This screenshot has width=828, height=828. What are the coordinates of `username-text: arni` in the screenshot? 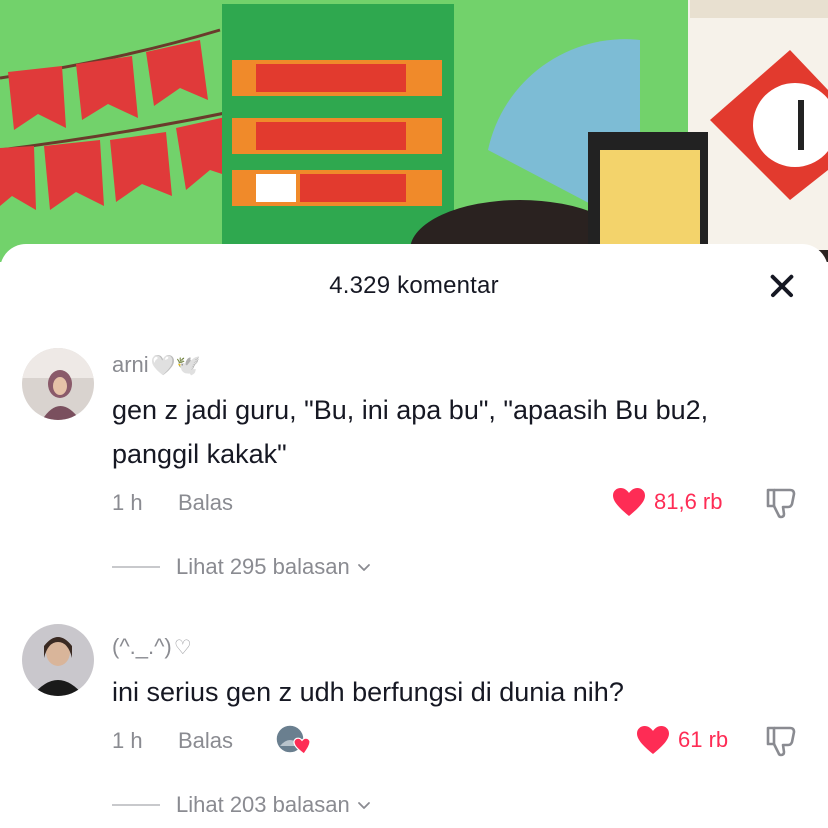 It's located at (130, 364).